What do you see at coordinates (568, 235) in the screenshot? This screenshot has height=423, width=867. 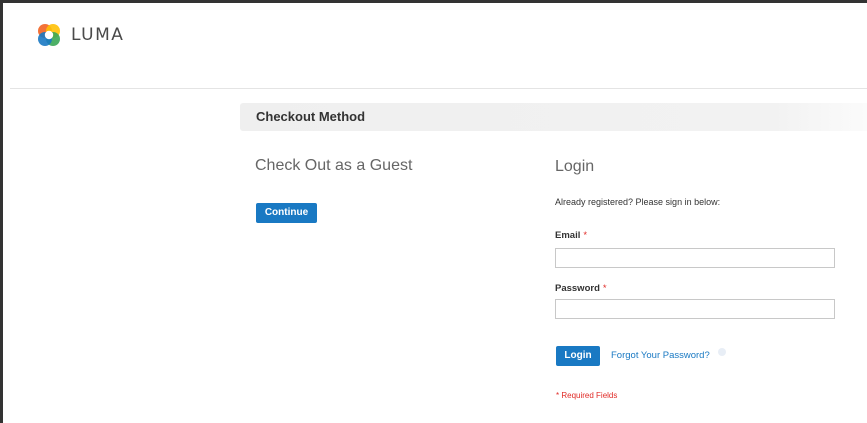 I see `email-label-text: Email` at bounding box center [568, 235].